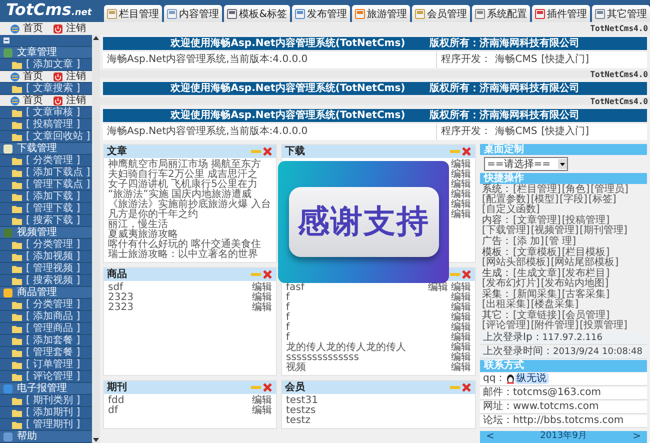 The image size is (650, 443). What do you see at coordinates (133, 13) in the screenshot?
I see `nav-tab: 栏目管理` at bounding box center [133, 13].